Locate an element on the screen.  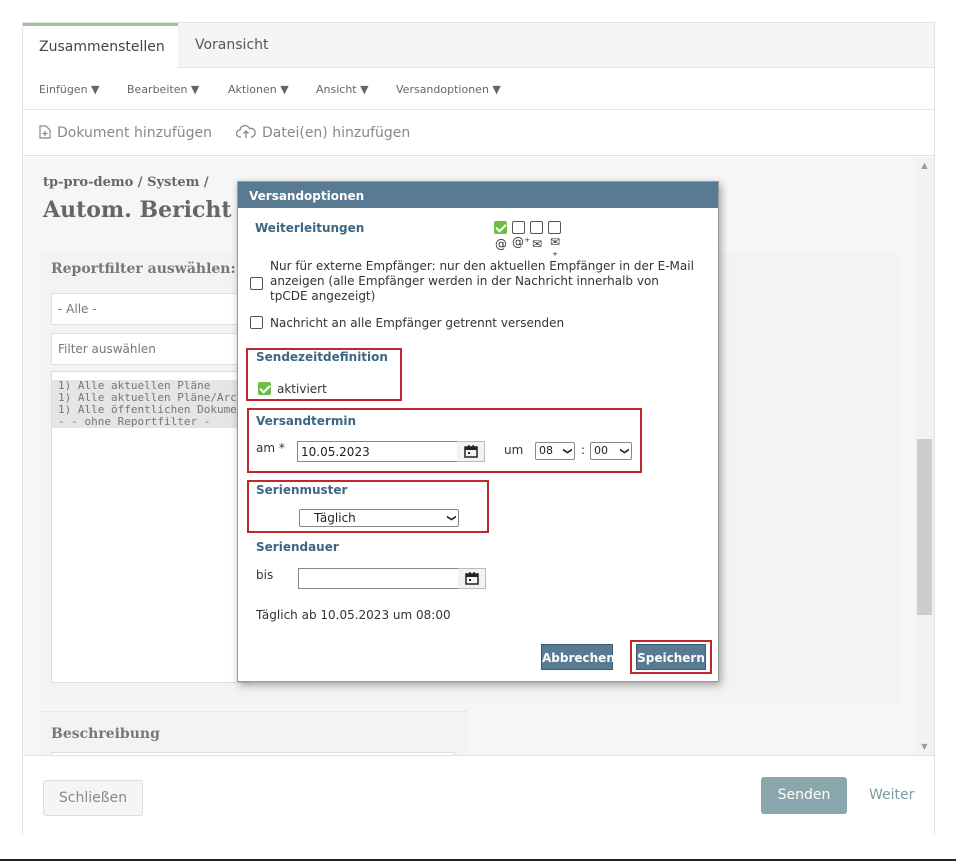
description-panel: Beschreibung is located at coordinates (253, 733).